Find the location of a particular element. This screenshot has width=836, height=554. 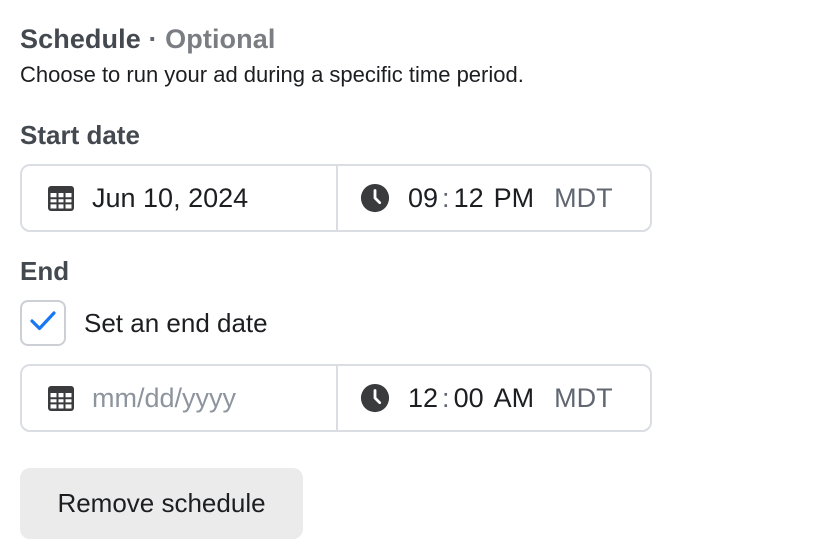

optional-label: Optional is located at coordinates (220, 39).